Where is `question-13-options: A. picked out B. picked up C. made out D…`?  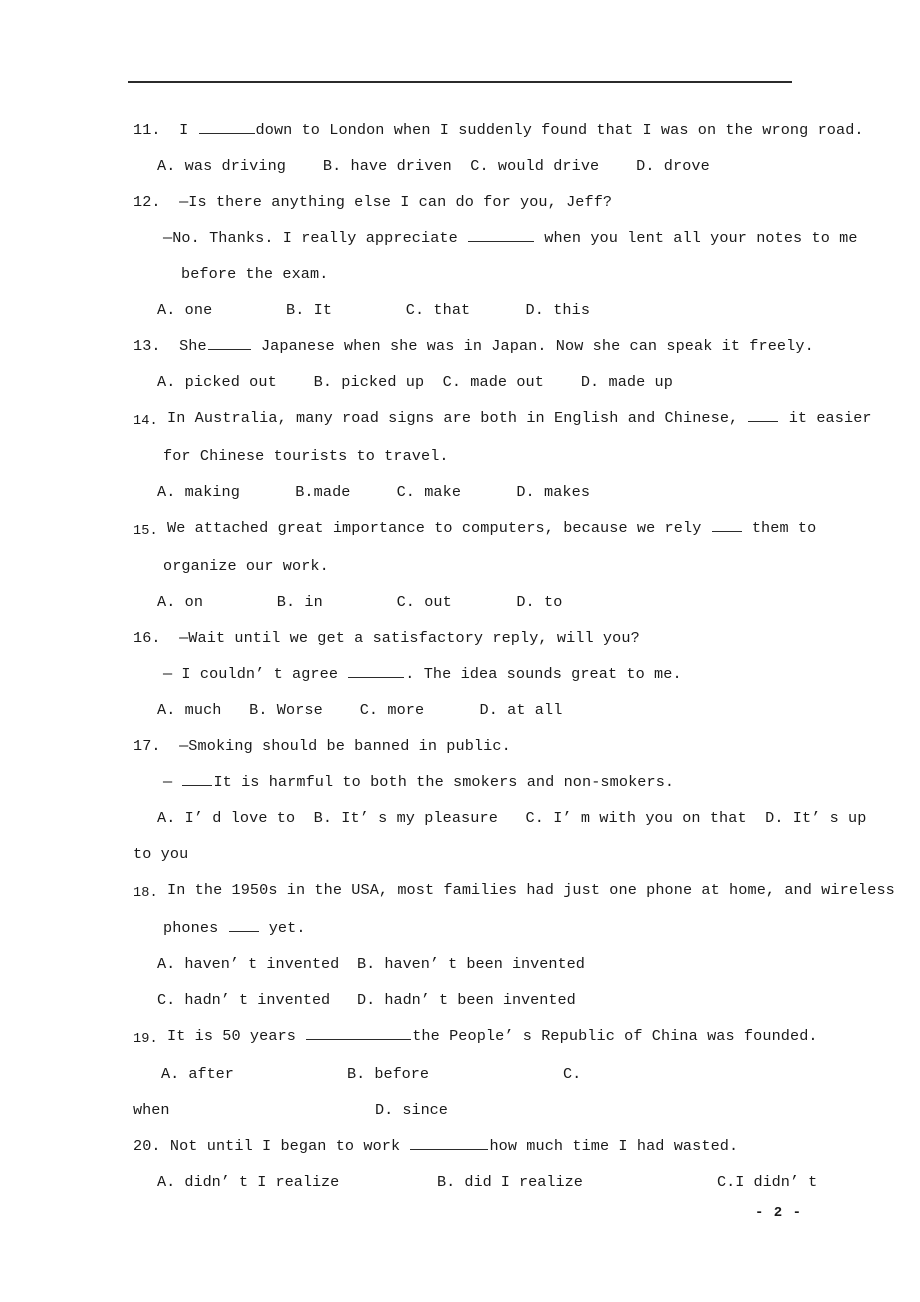 question-13-options: A. picked out B. picked up C. made out D… is located at coordinates (415, 382).